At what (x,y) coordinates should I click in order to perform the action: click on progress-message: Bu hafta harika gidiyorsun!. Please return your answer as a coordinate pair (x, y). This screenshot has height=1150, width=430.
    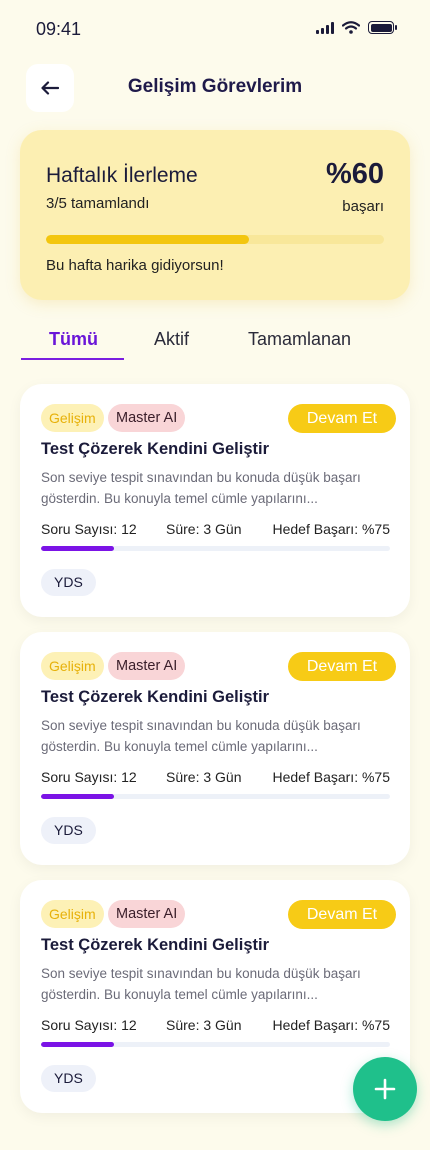
    Looking at the image, I should click on (135, 265).